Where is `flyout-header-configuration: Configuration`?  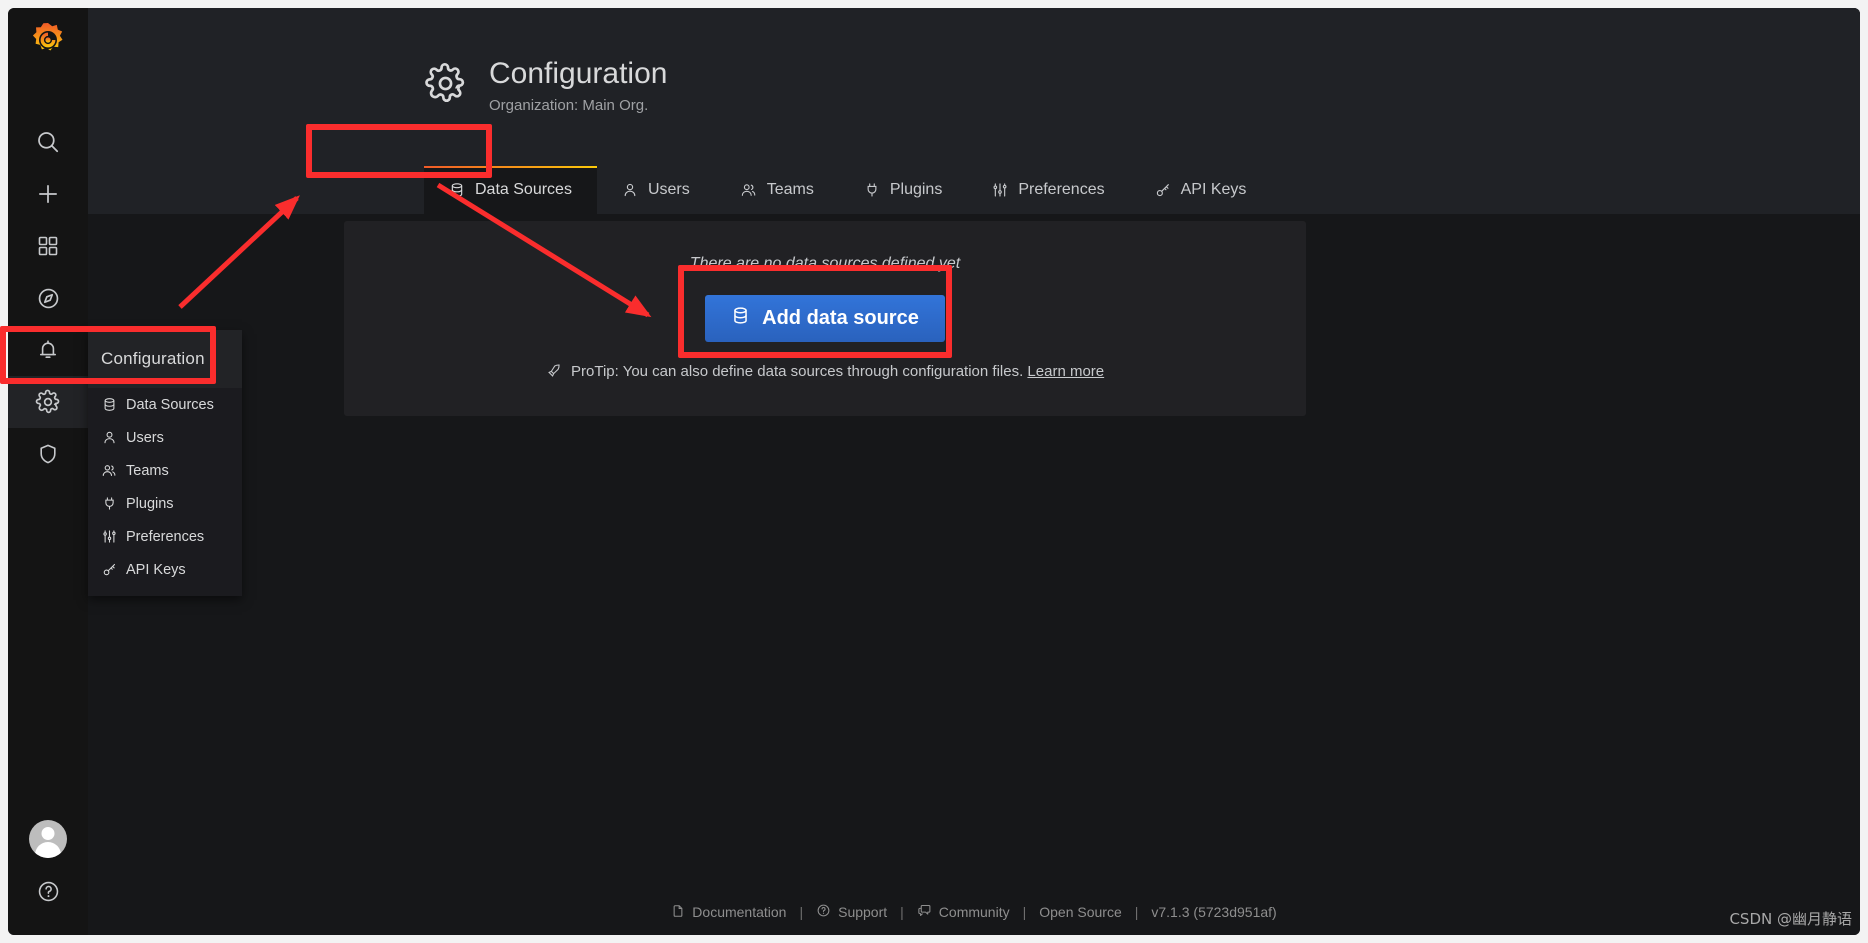 flyout-header-configuration: Configuration is located at coordinates (165, 359).